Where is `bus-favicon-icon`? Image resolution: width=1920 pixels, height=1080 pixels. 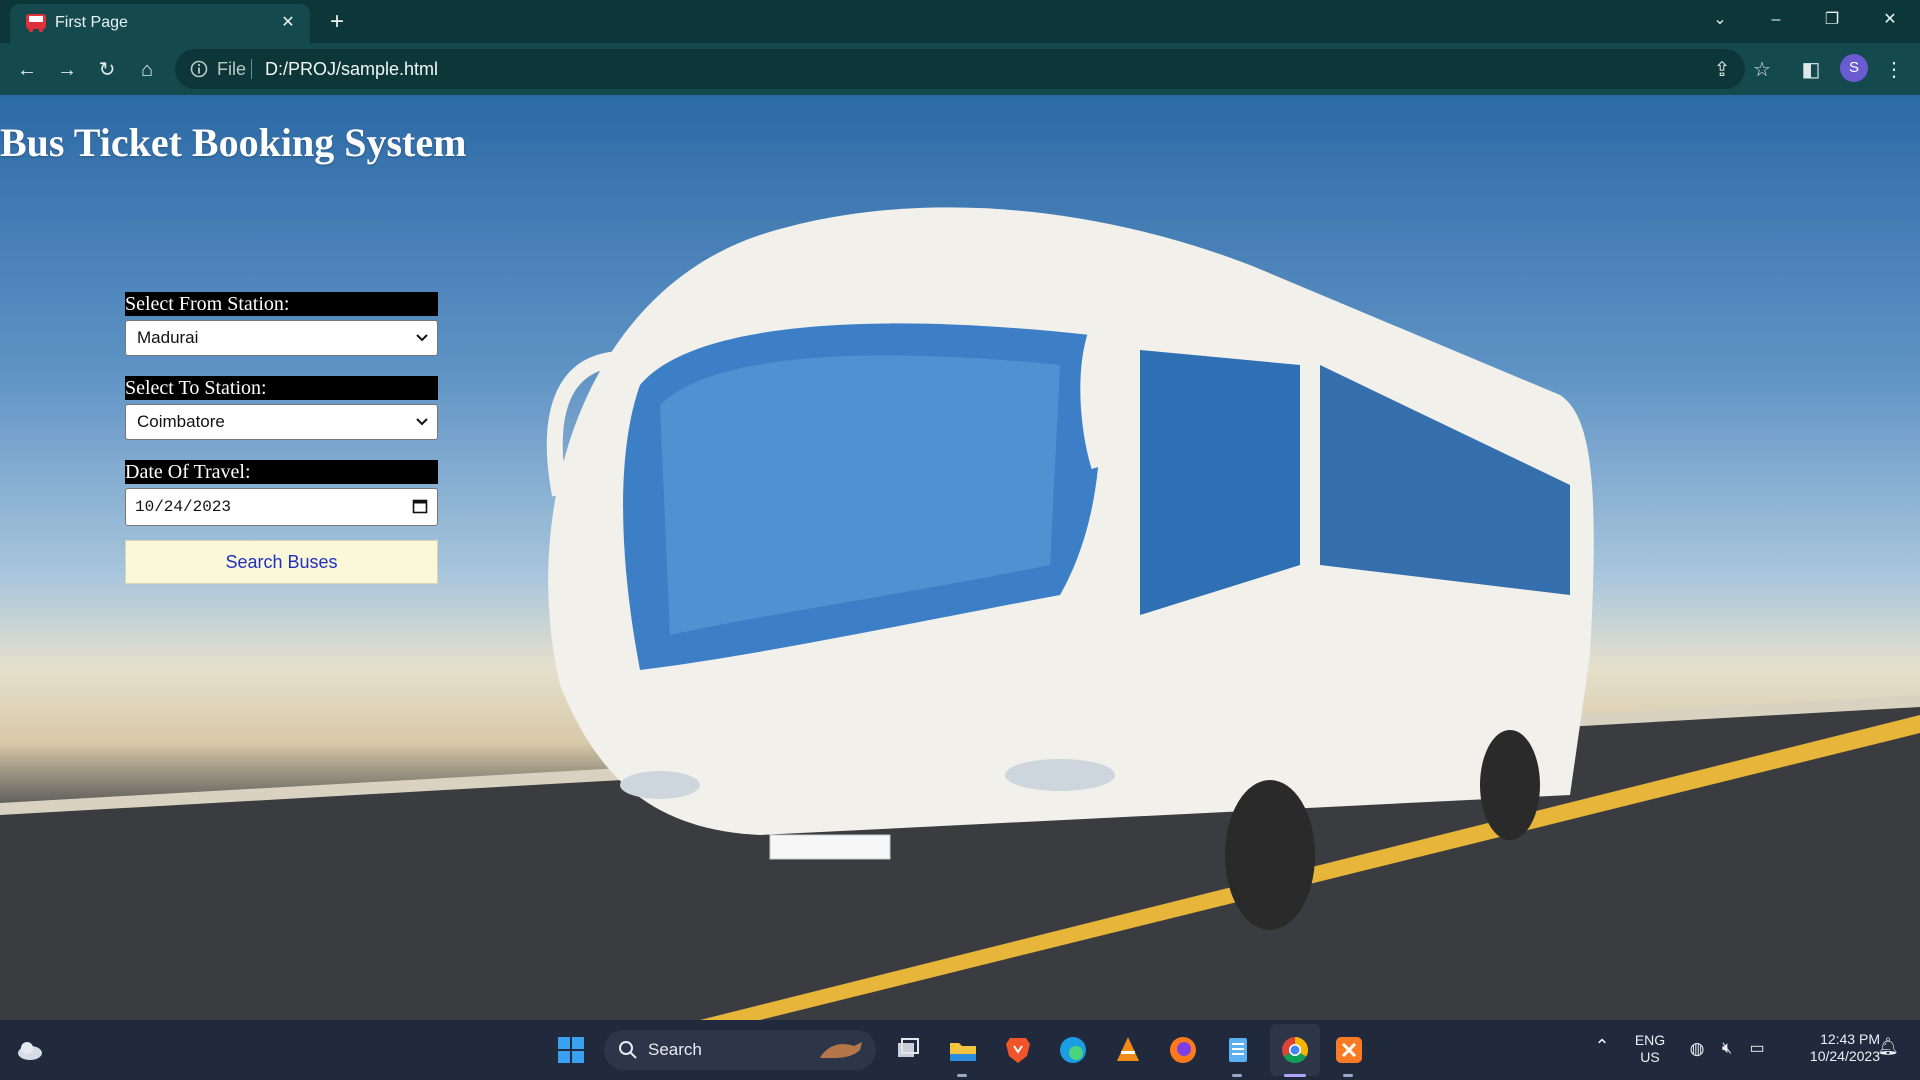 bus-favicon-icon is located at coordinates (36, 23).